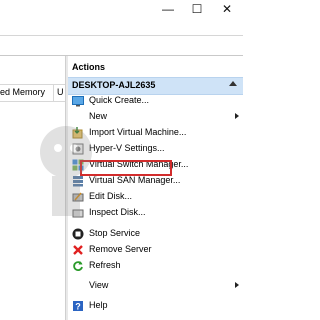  Describe the element at coordinates (78, 266) in the screenshot. I see `refresh-icon` at that location.